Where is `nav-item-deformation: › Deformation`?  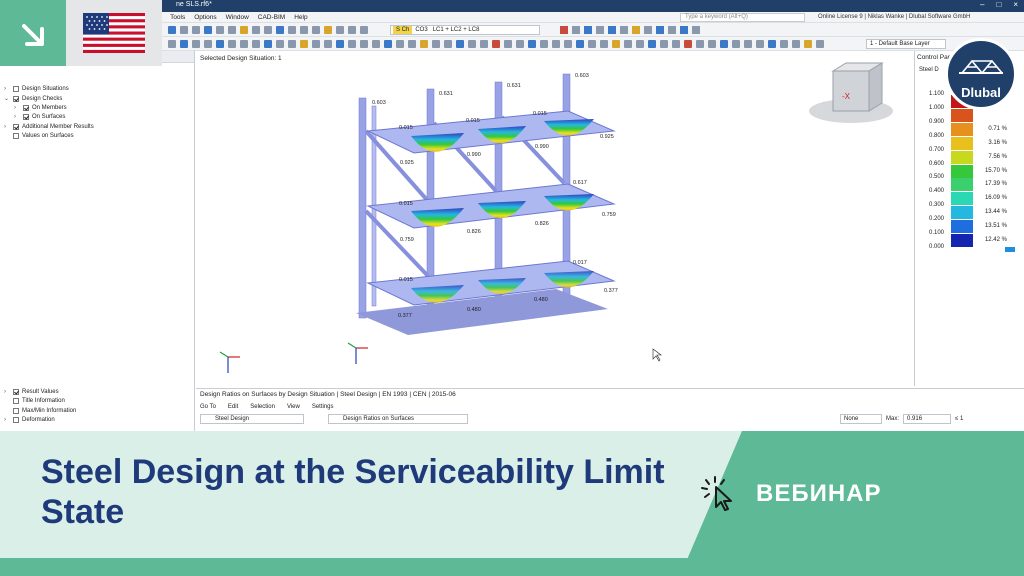
nav-item-deformation: › Deformation is located at coordinates (29, 419).